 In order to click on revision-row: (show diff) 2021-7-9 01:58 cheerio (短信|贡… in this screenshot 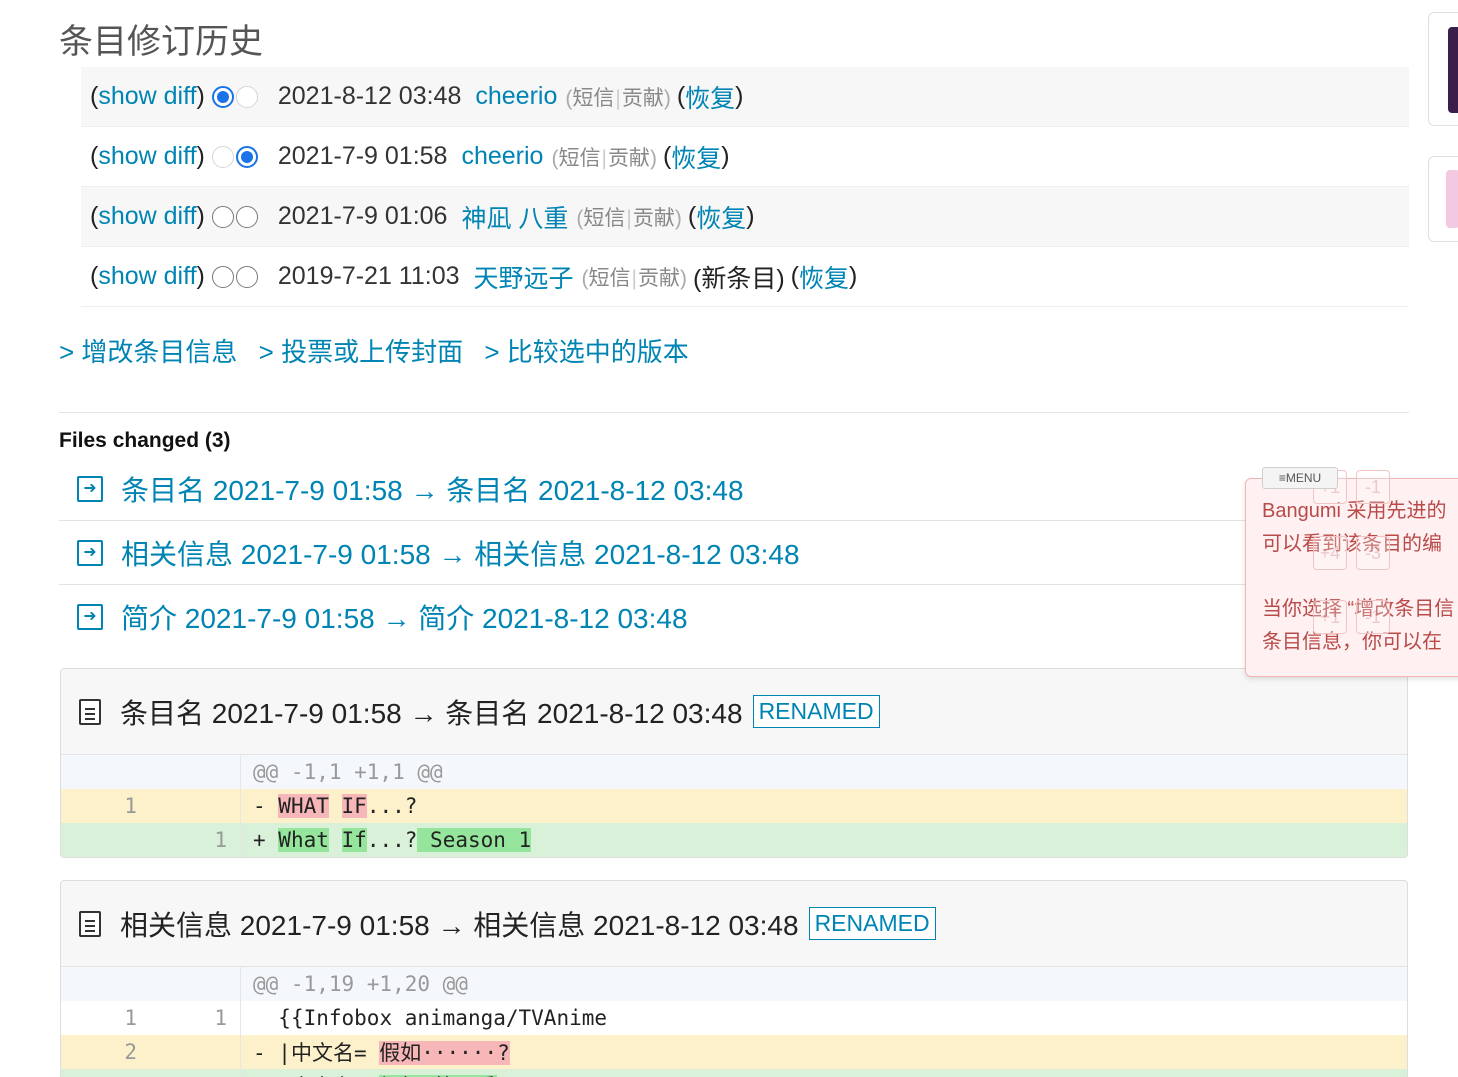, I will do `click(745, 157)`.